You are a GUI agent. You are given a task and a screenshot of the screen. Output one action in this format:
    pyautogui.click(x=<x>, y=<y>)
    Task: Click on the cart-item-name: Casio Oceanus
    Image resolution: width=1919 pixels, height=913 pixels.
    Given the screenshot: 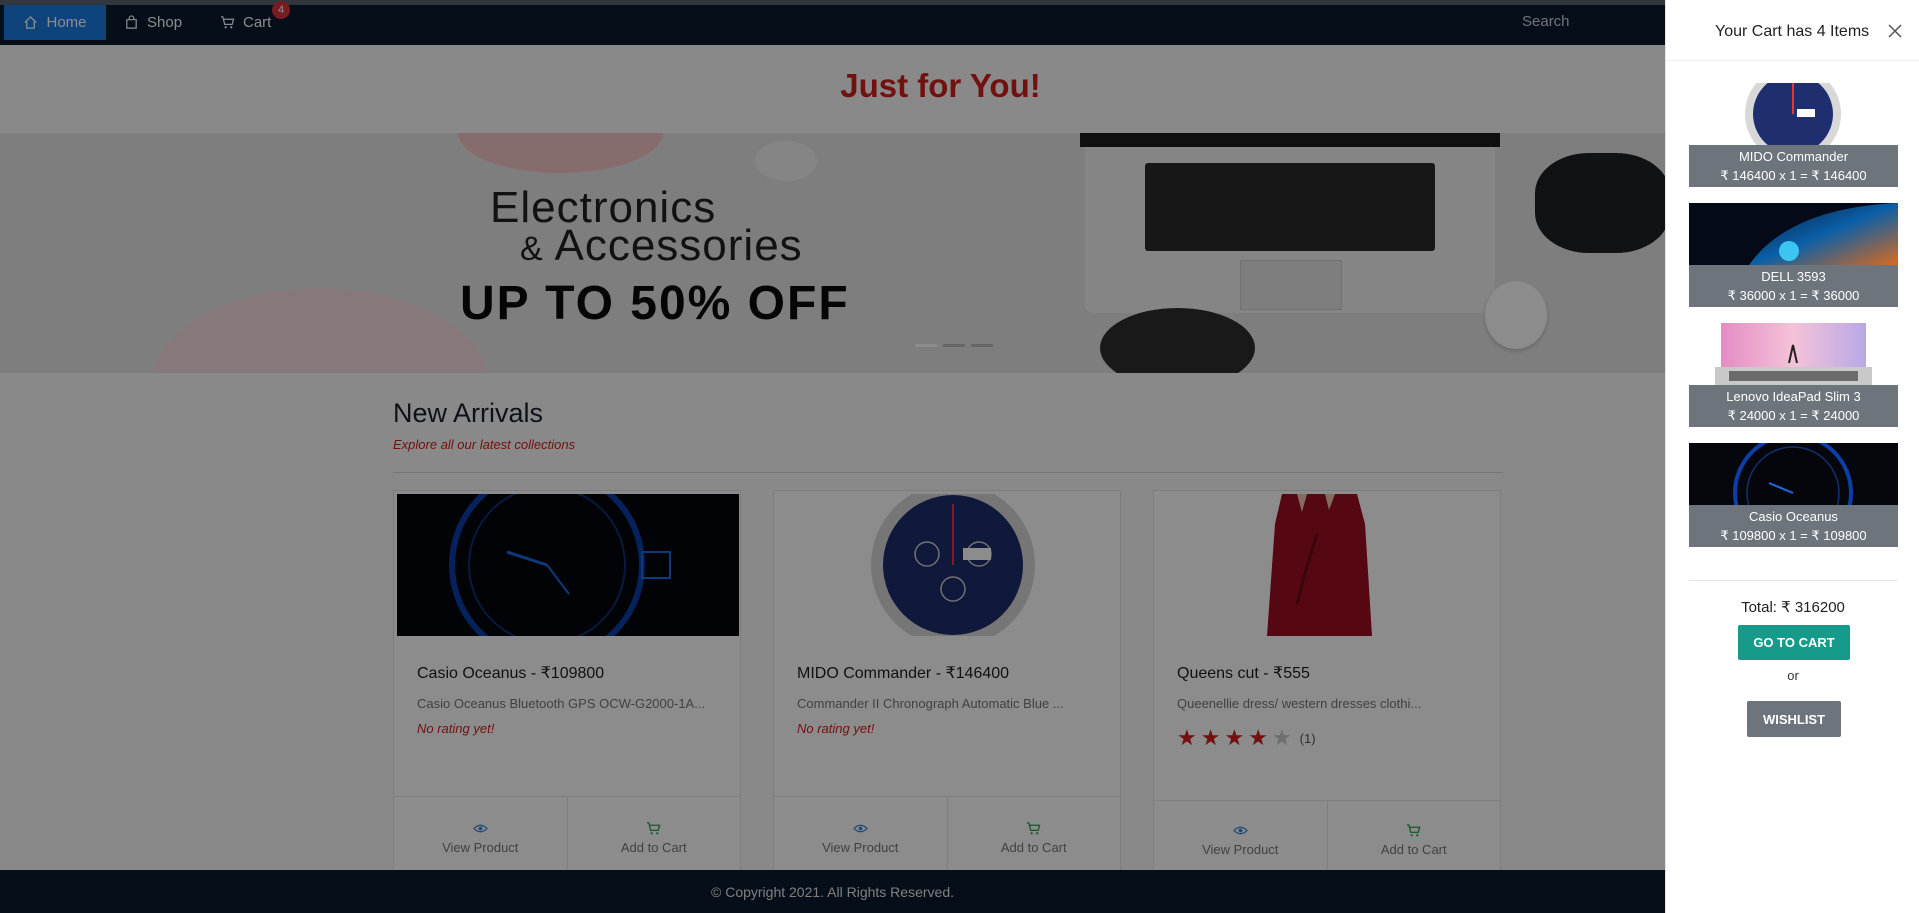 What is the action you would take?
    pyautogui.click(x=1793, y=516)
    